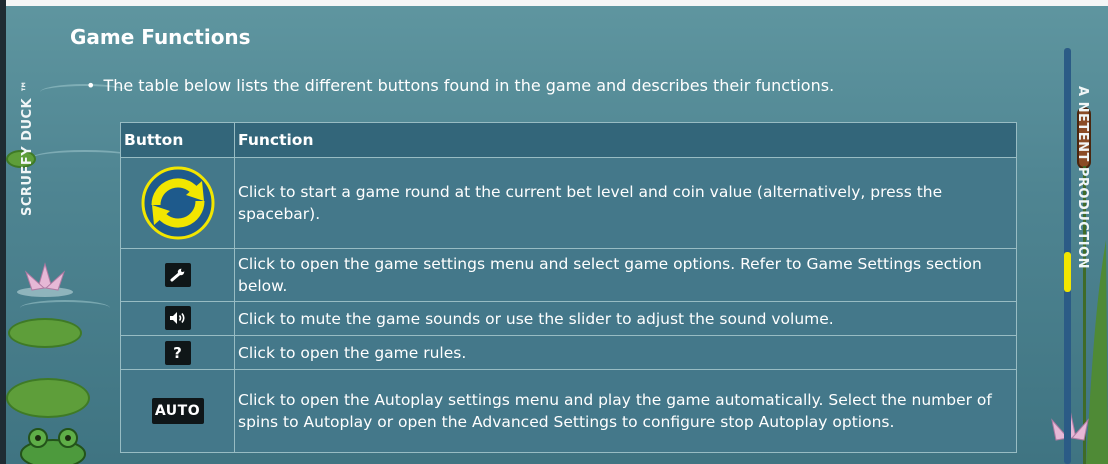 This screenshot has width=1108, height=464. I want to click on production-credit-vertical: A NETENT PRODUCTION, so click(1082, 177).